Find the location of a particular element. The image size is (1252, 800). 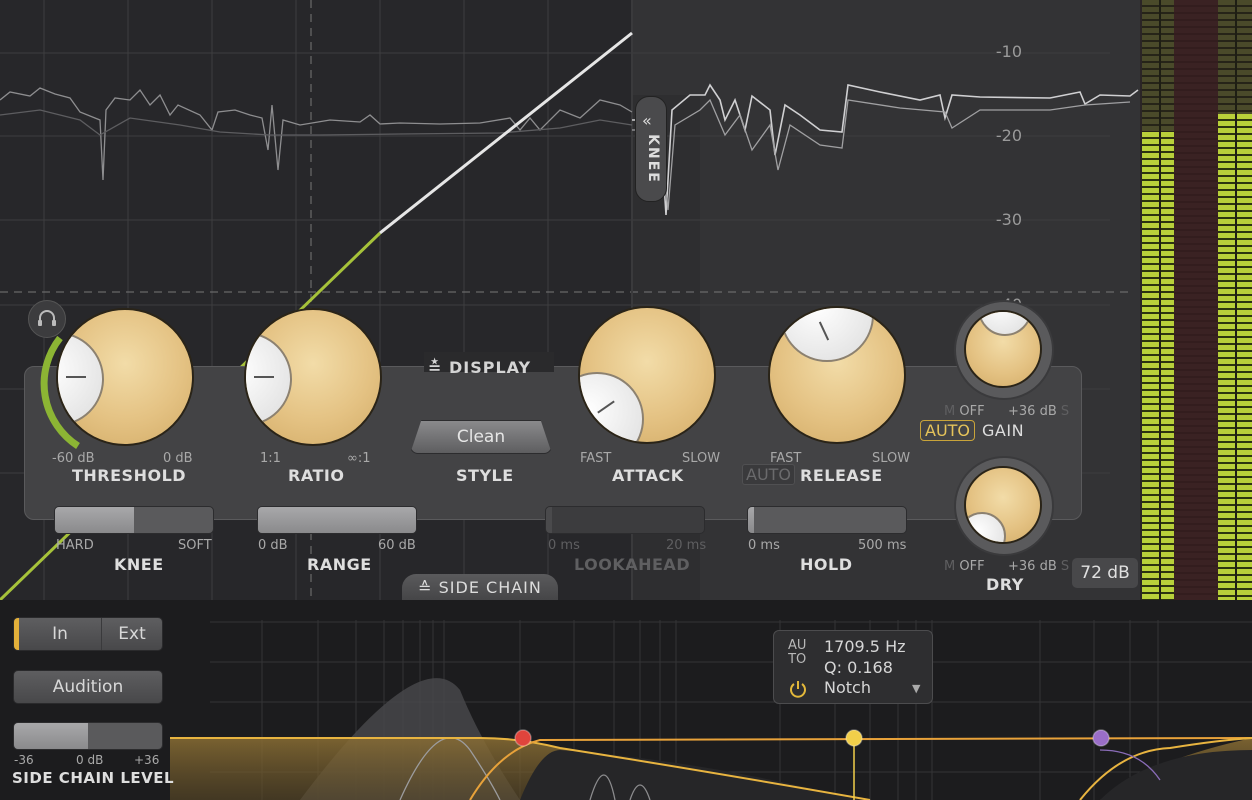

double-chevron-up-icon: ≙ is located at coordinates (425, 587).